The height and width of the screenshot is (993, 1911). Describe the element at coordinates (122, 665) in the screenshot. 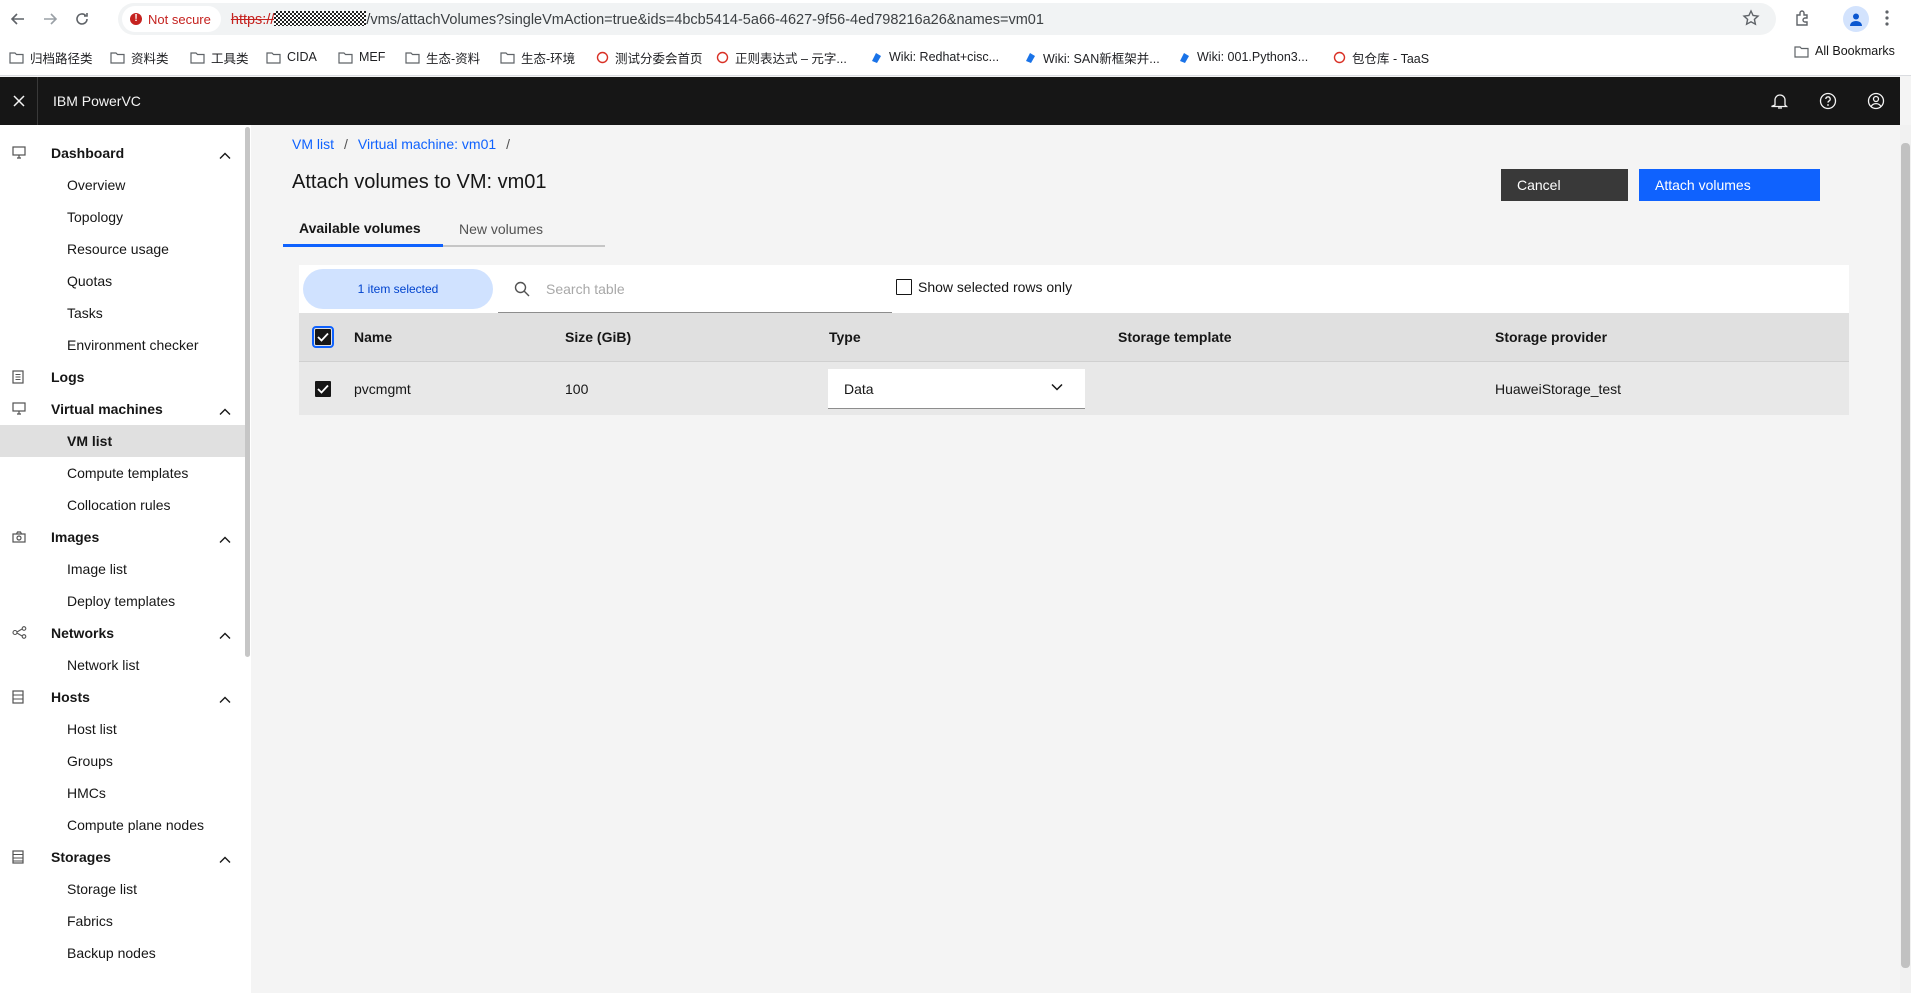

I see `sidebar-item-network-list: Network list` at that location.